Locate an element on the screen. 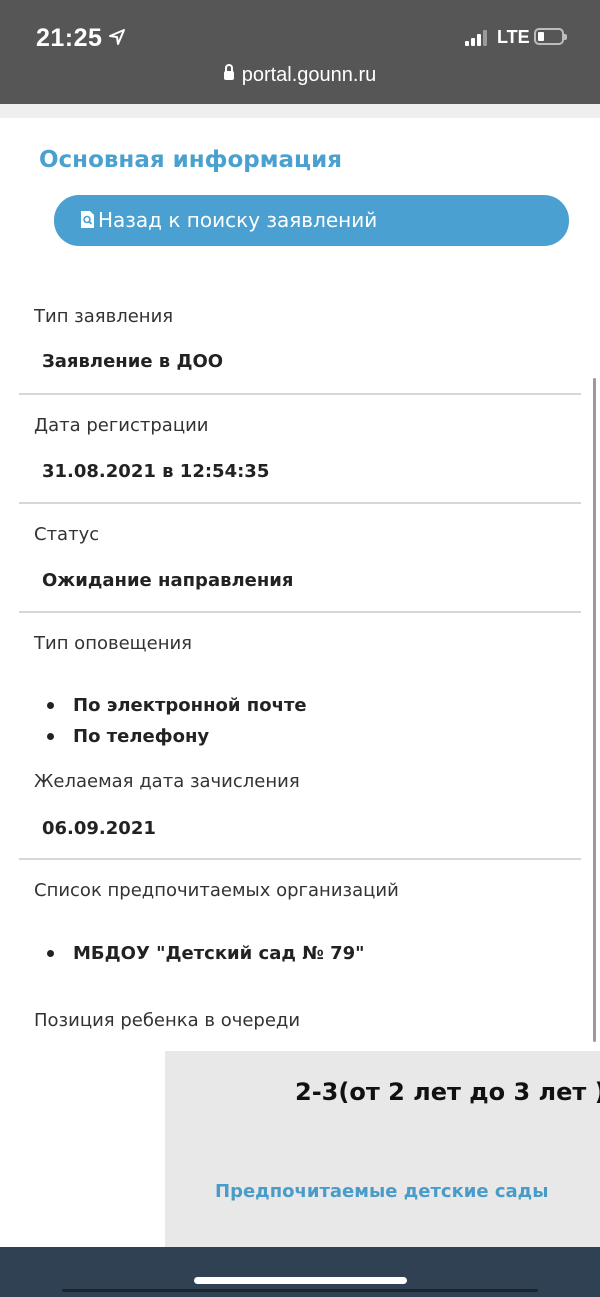 This screenshot has width=600, height=1297. home-indicator is located at coordinates (300, 1280).